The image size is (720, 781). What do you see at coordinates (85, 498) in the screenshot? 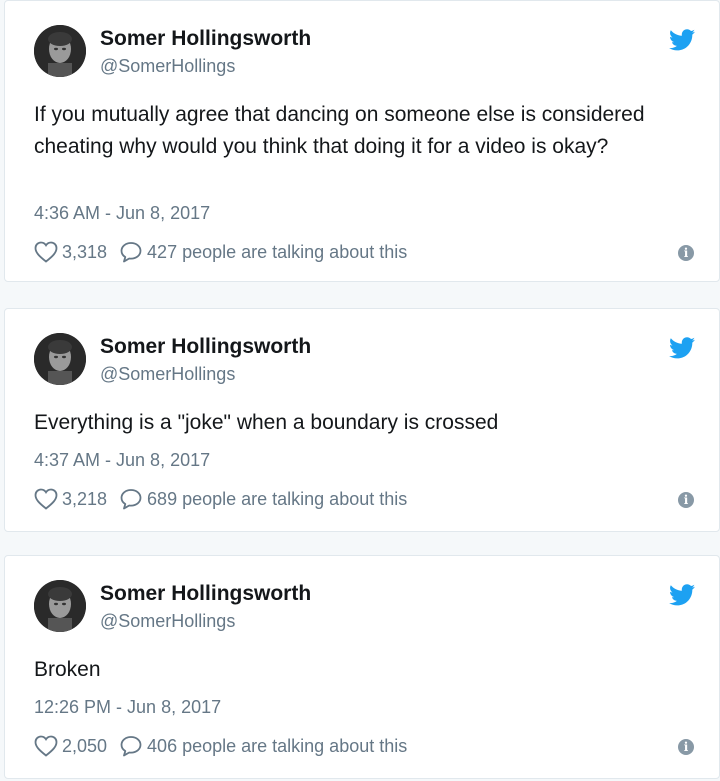
I see `like-count: 3,218` at bounding box center [85, 498].